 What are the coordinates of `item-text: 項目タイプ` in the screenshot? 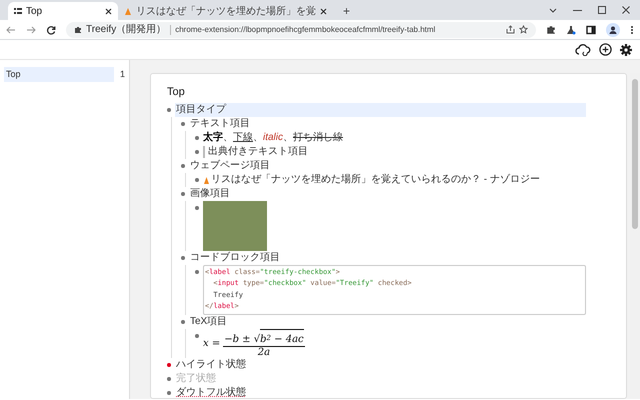 It's located at (380, 109).